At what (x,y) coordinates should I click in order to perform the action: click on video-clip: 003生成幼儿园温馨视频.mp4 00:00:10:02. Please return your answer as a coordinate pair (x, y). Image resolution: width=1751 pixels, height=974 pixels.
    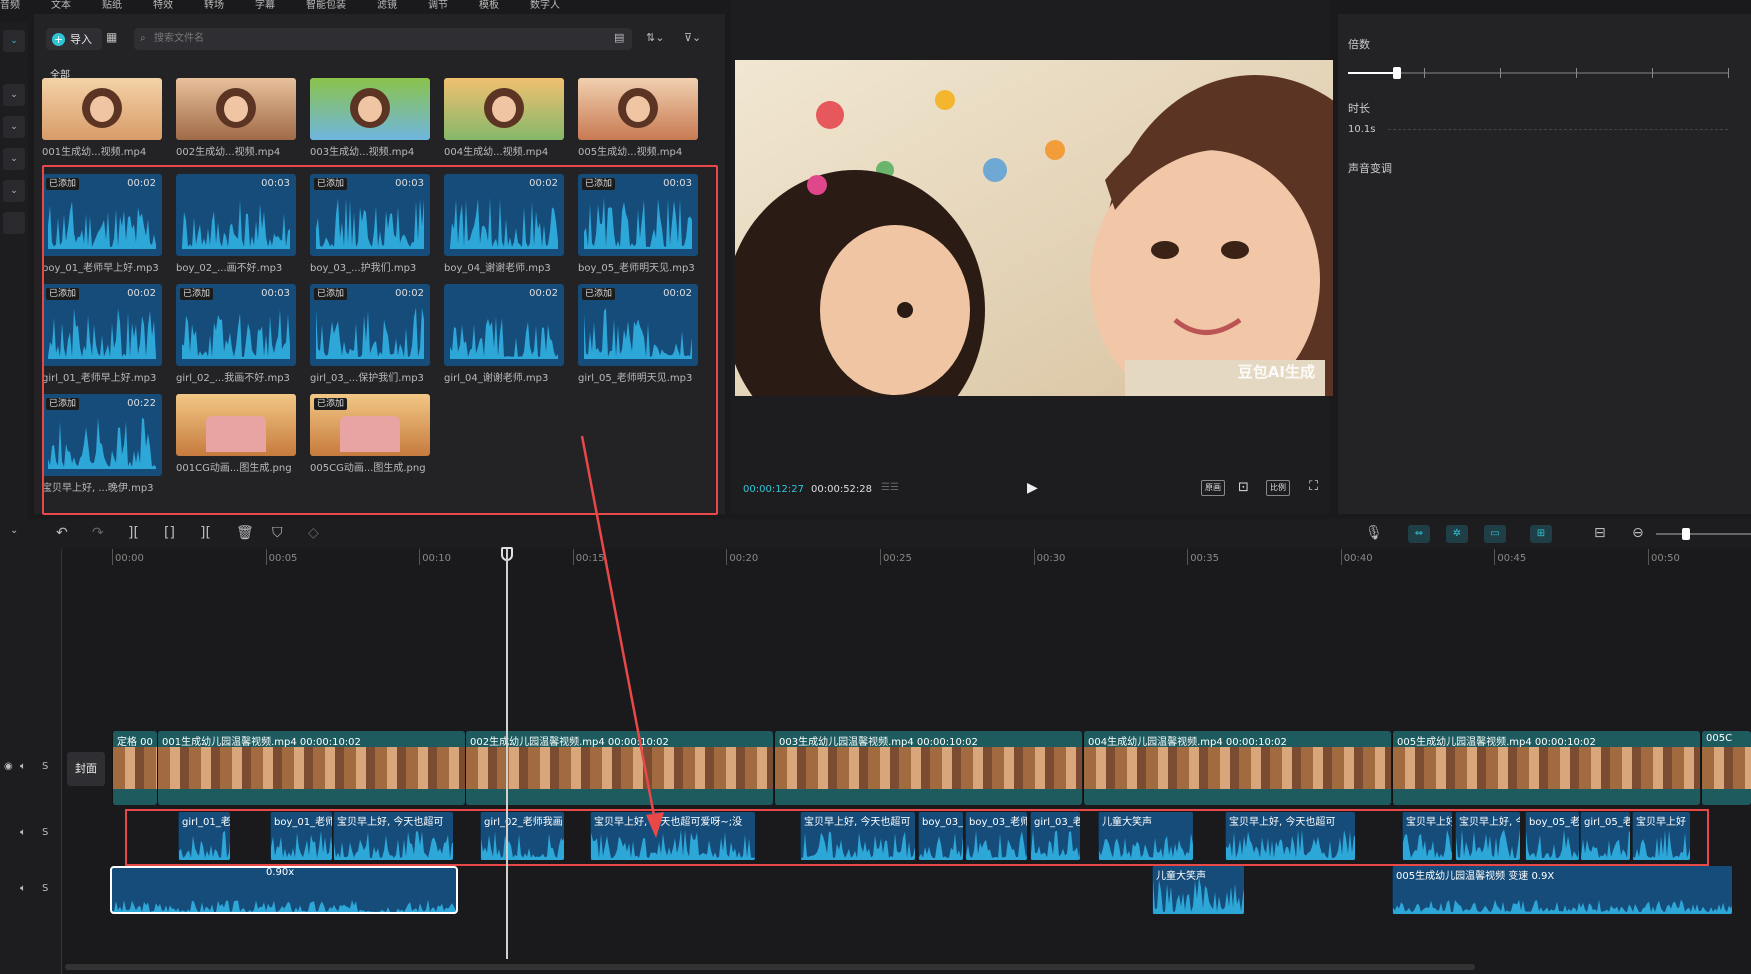
    Looking at the image, I should click on (928, 768).